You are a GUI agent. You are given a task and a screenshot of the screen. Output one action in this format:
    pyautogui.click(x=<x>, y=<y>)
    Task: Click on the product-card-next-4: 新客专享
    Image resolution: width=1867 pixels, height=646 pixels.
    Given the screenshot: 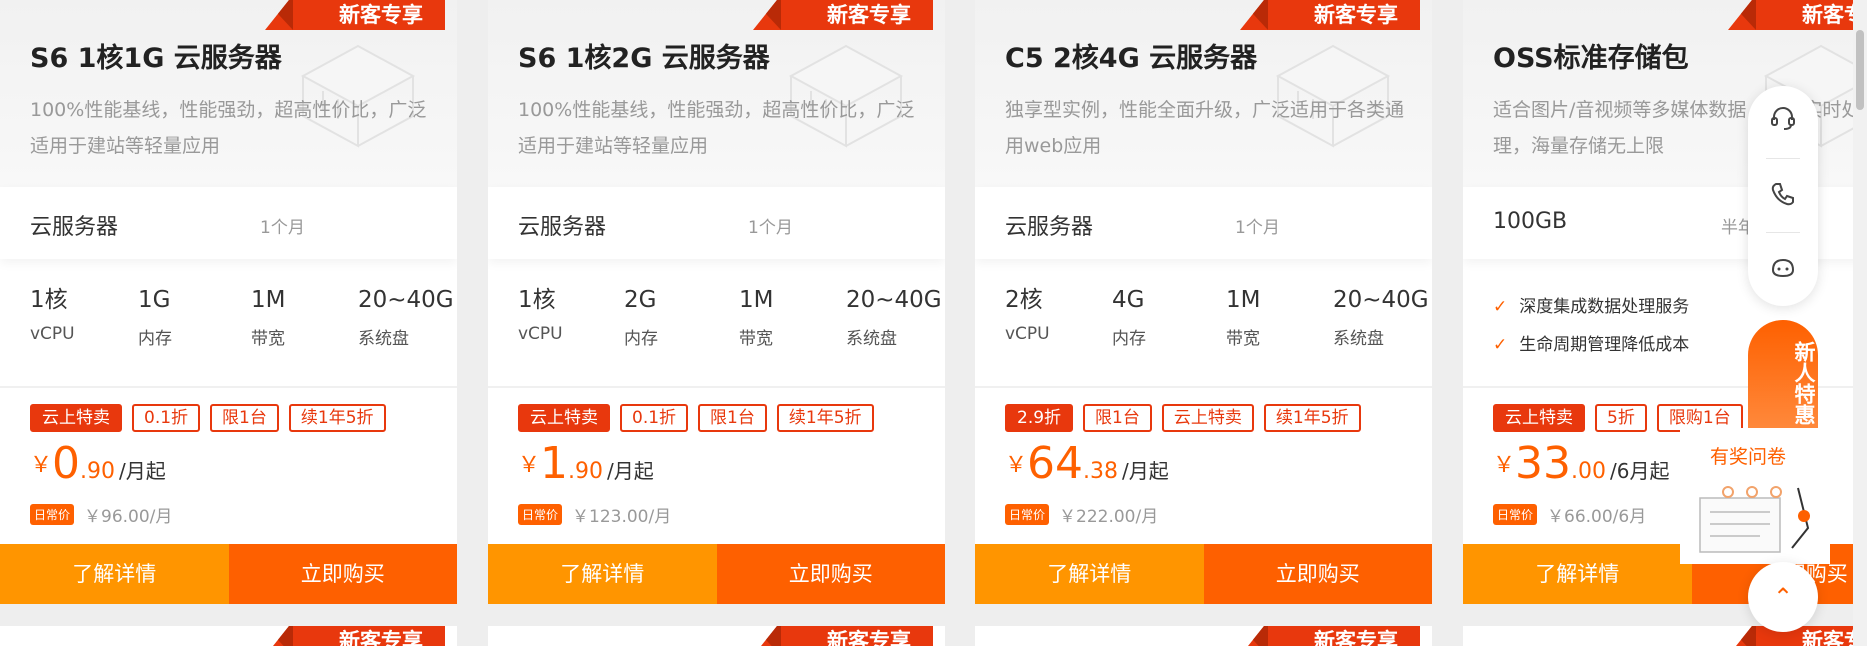 What is the action you would take?
    pyautogui.click(x=1665, y=636)
    